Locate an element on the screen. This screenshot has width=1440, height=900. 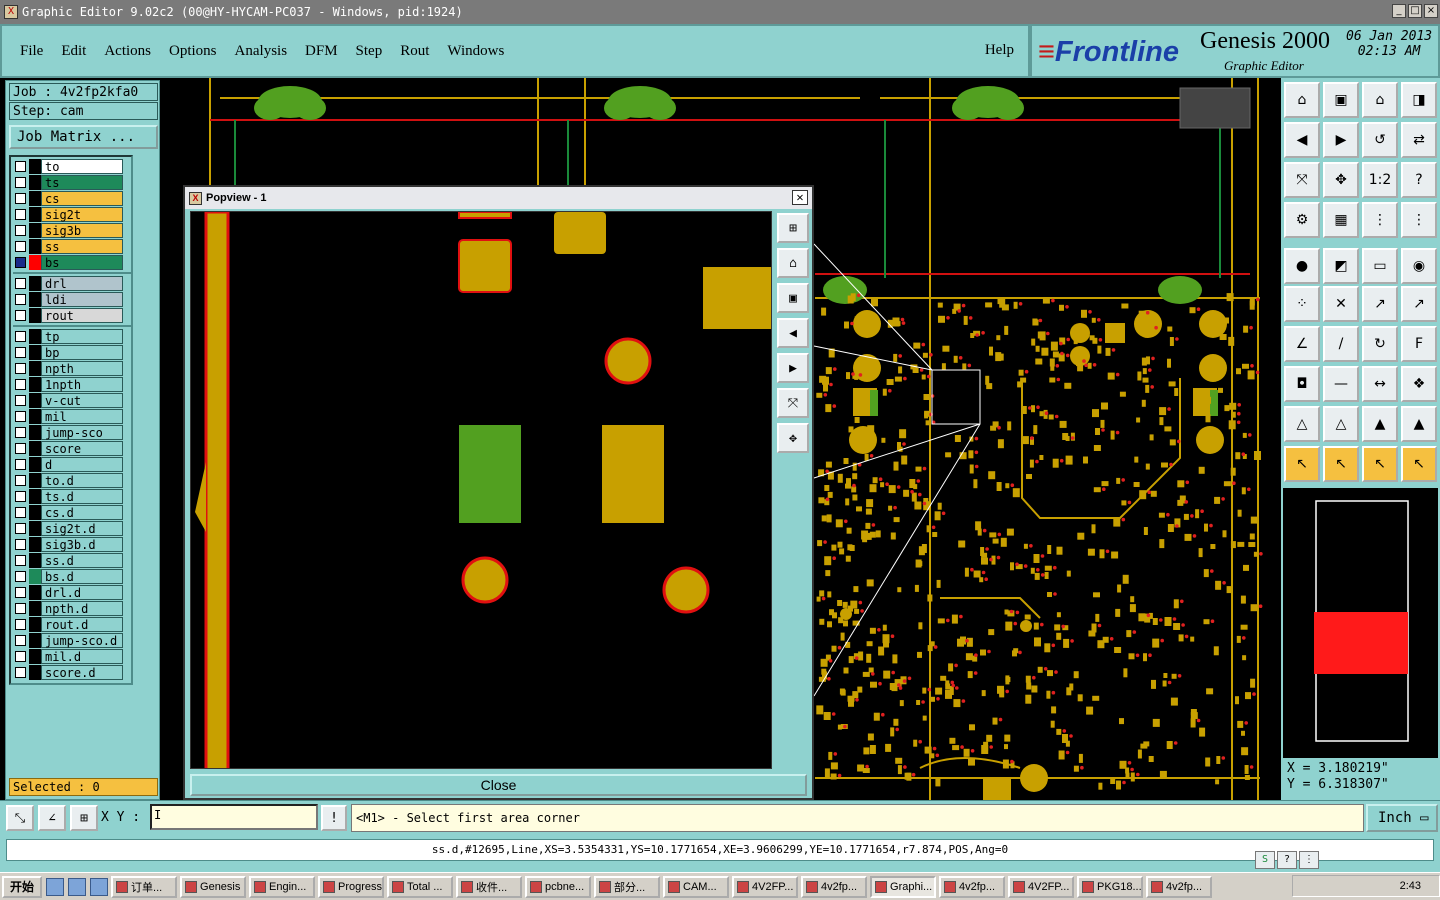
layer-row: npth is located at coordinates (68, 368).